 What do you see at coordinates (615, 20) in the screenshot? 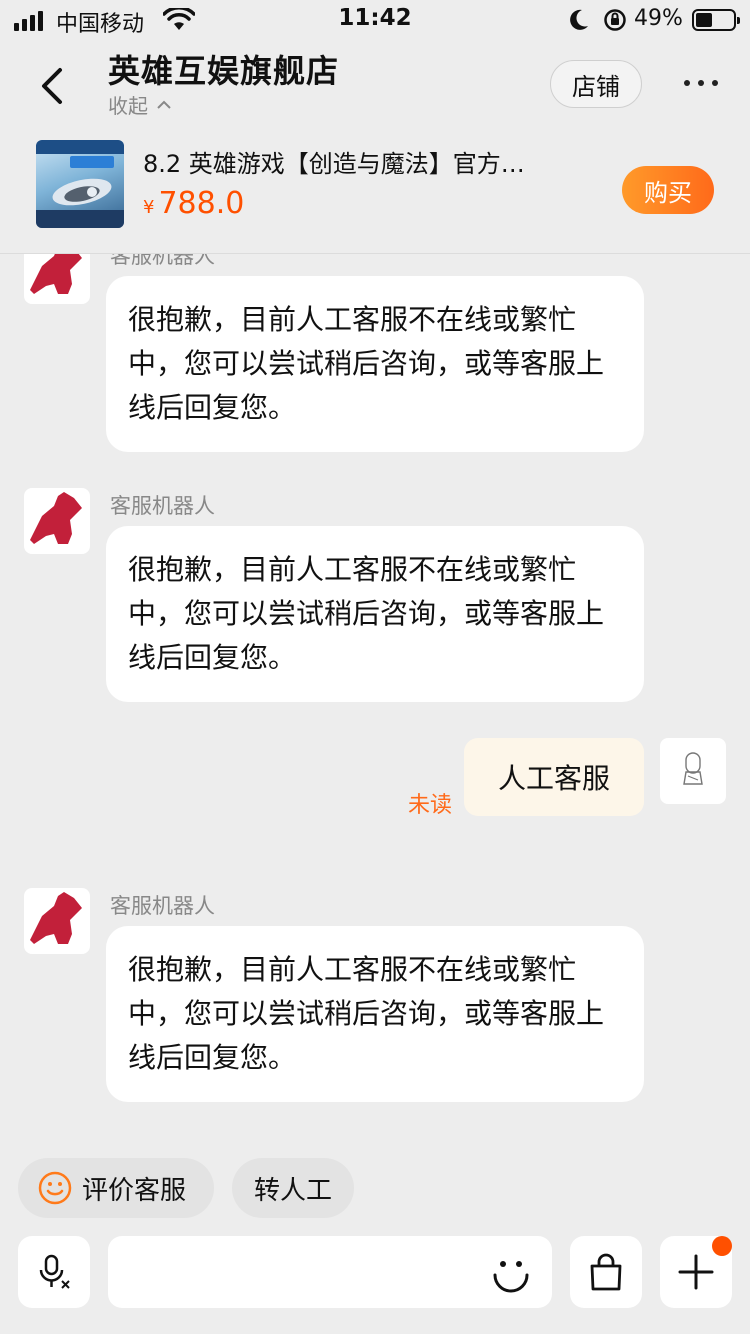
I see `rotation-lock-icon` at bounding box center [615, 20].